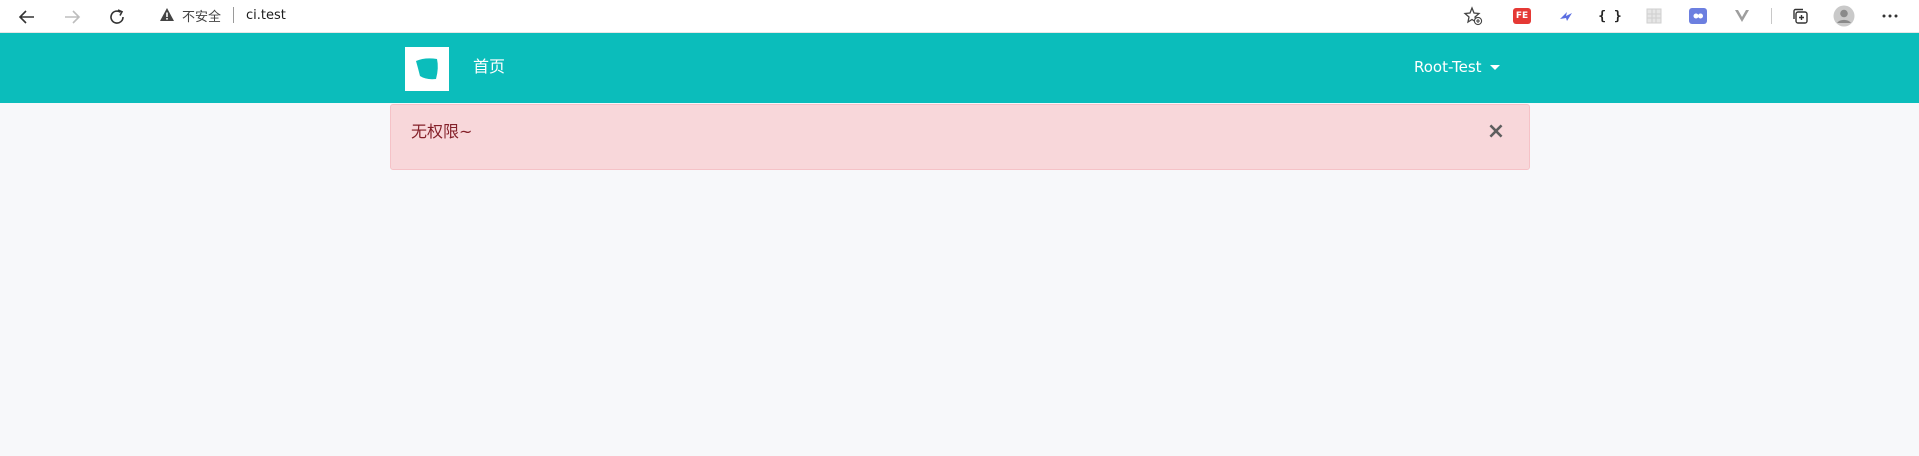  I want to click on braces-icon: { }, so click(1610, 16).